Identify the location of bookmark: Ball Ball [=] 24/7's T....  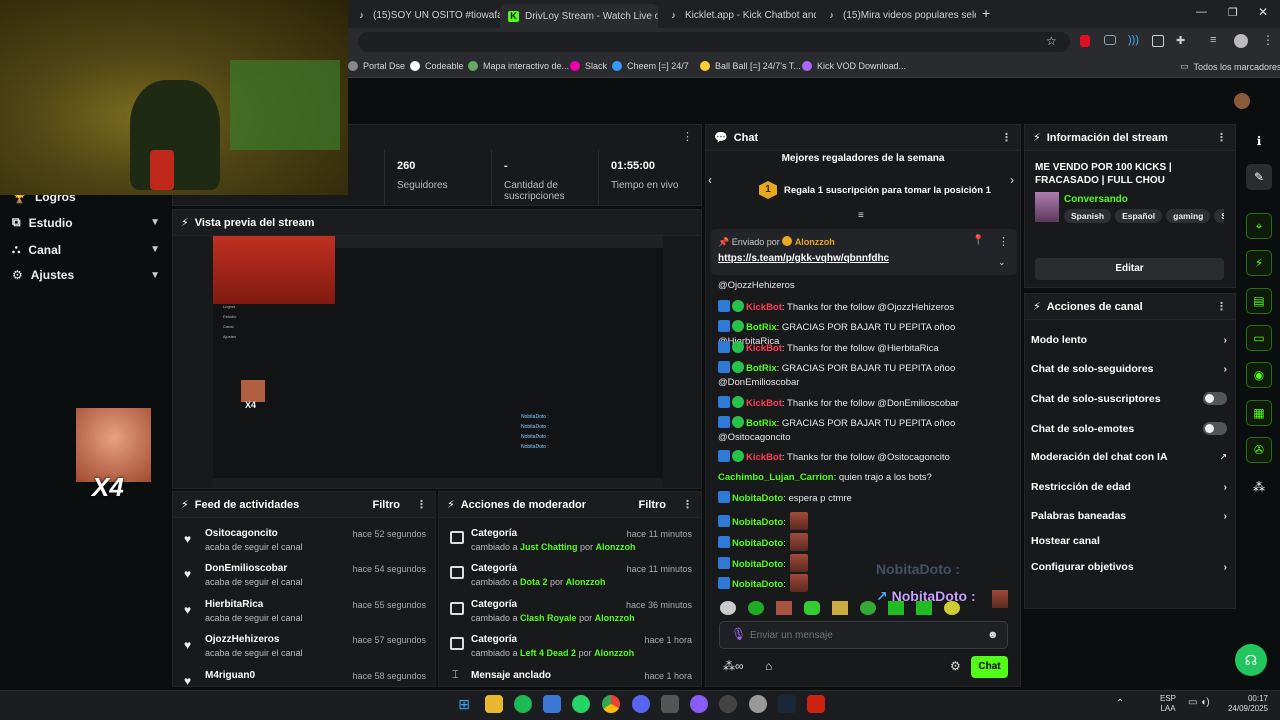
(750, 66).